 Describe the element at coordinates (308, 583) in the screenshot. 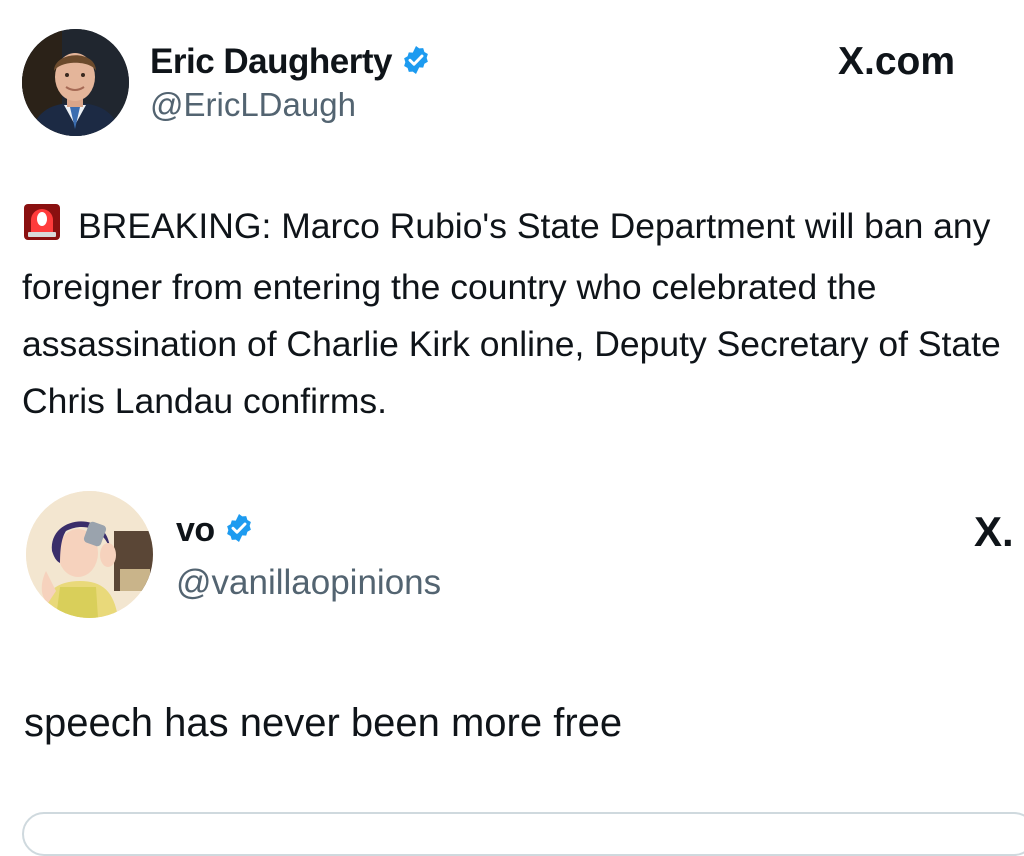

I see `handle: @vanillaopinions` at that location.